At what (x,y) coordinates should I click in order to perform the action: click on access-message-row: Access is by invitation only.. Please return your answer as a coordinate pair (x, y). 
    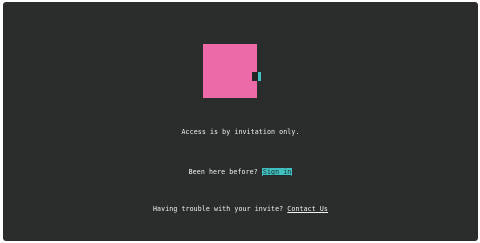
    Looking at the image, I should click on (240, 132).